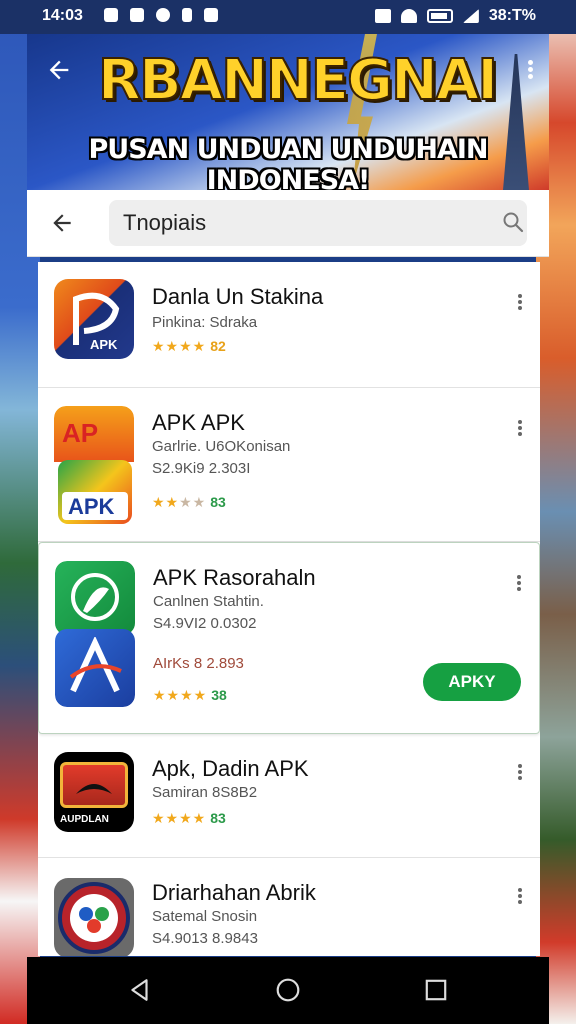  I want to click on battery-percent: 38:T%, so click(512, 15).